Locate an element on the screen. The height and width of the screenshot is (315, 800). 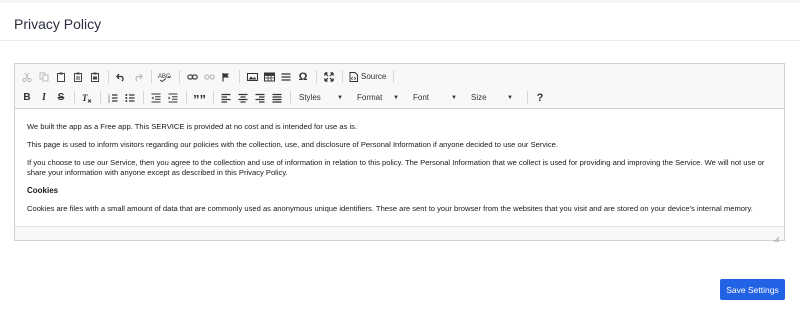
maximize-icon is located at coordinates (329, 77).